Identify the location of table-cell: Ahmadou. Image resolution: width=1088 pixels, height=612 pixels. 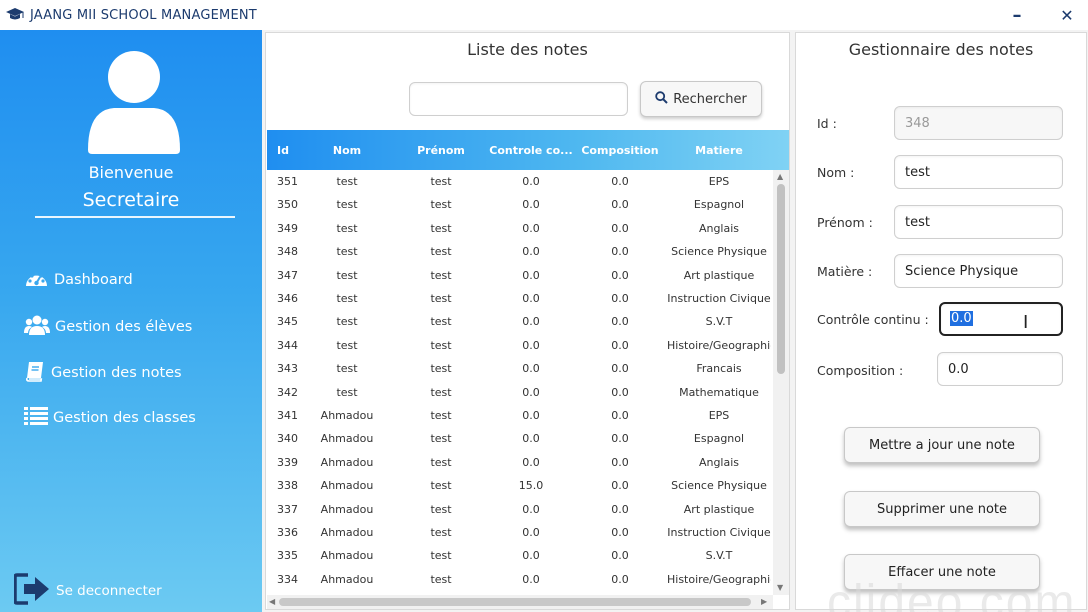
(347, 439).